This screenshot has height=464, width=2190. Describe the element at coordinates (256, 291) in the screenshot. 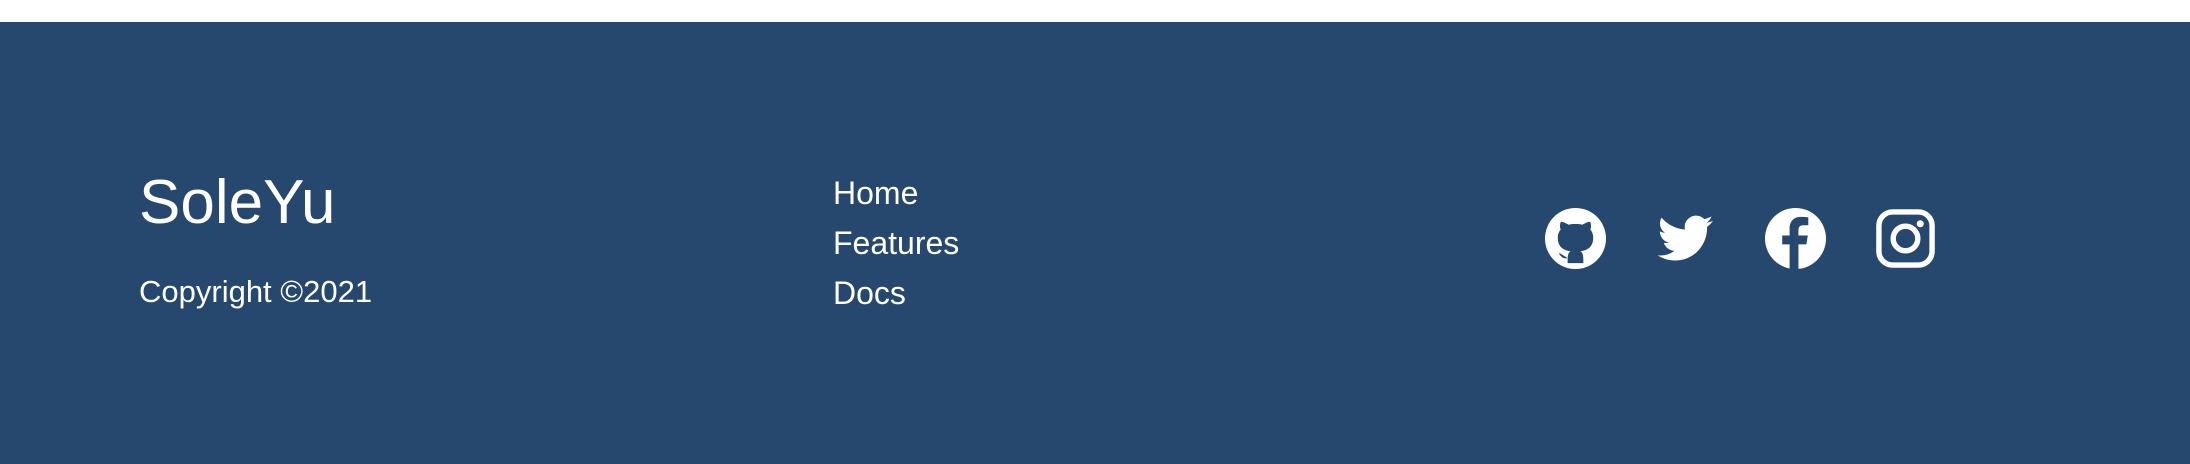

I see `copyright-text: Copyright ©2021` at that location.